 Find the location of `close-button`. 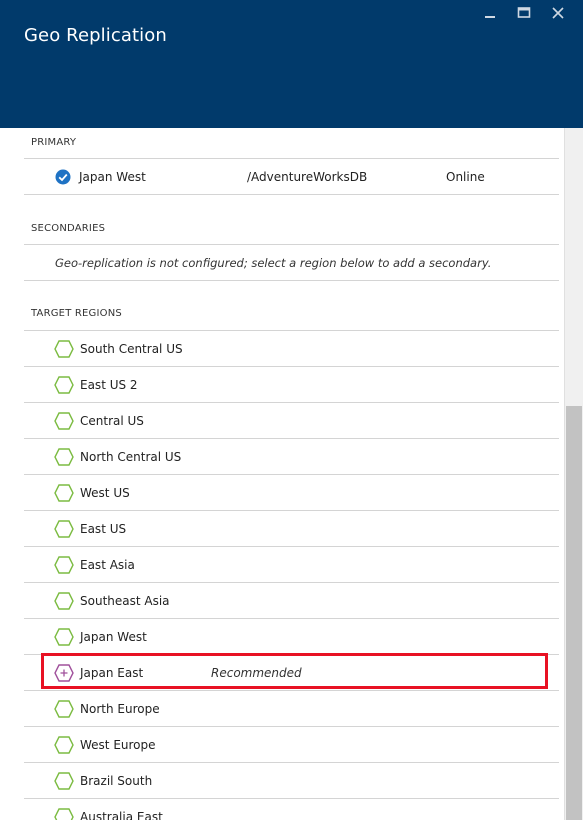

close-button is located at coordinates (558, 13).